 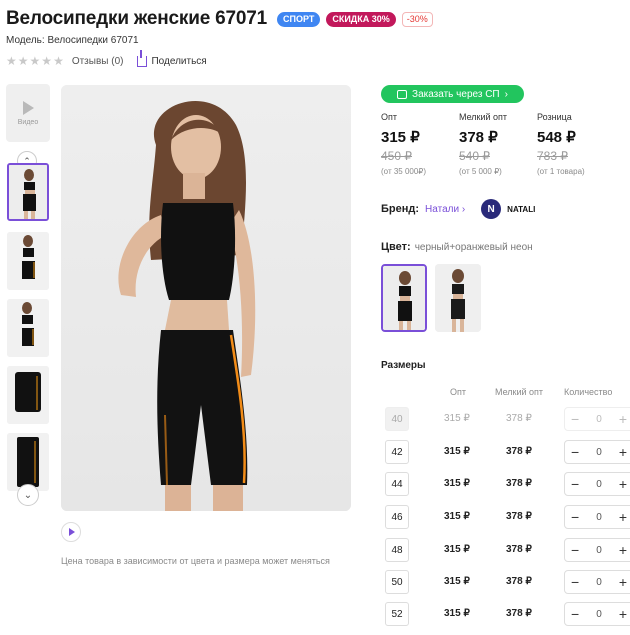 I want to click on video-thumbnail: Видео, so click(x=28, y=113).